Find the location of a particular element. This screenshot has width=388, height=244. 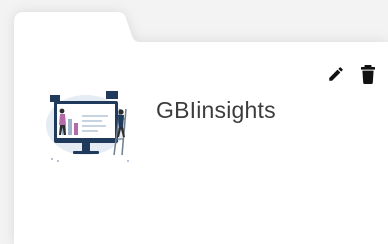

dashboard-illustration-icon is located at coordinates (87, 126).